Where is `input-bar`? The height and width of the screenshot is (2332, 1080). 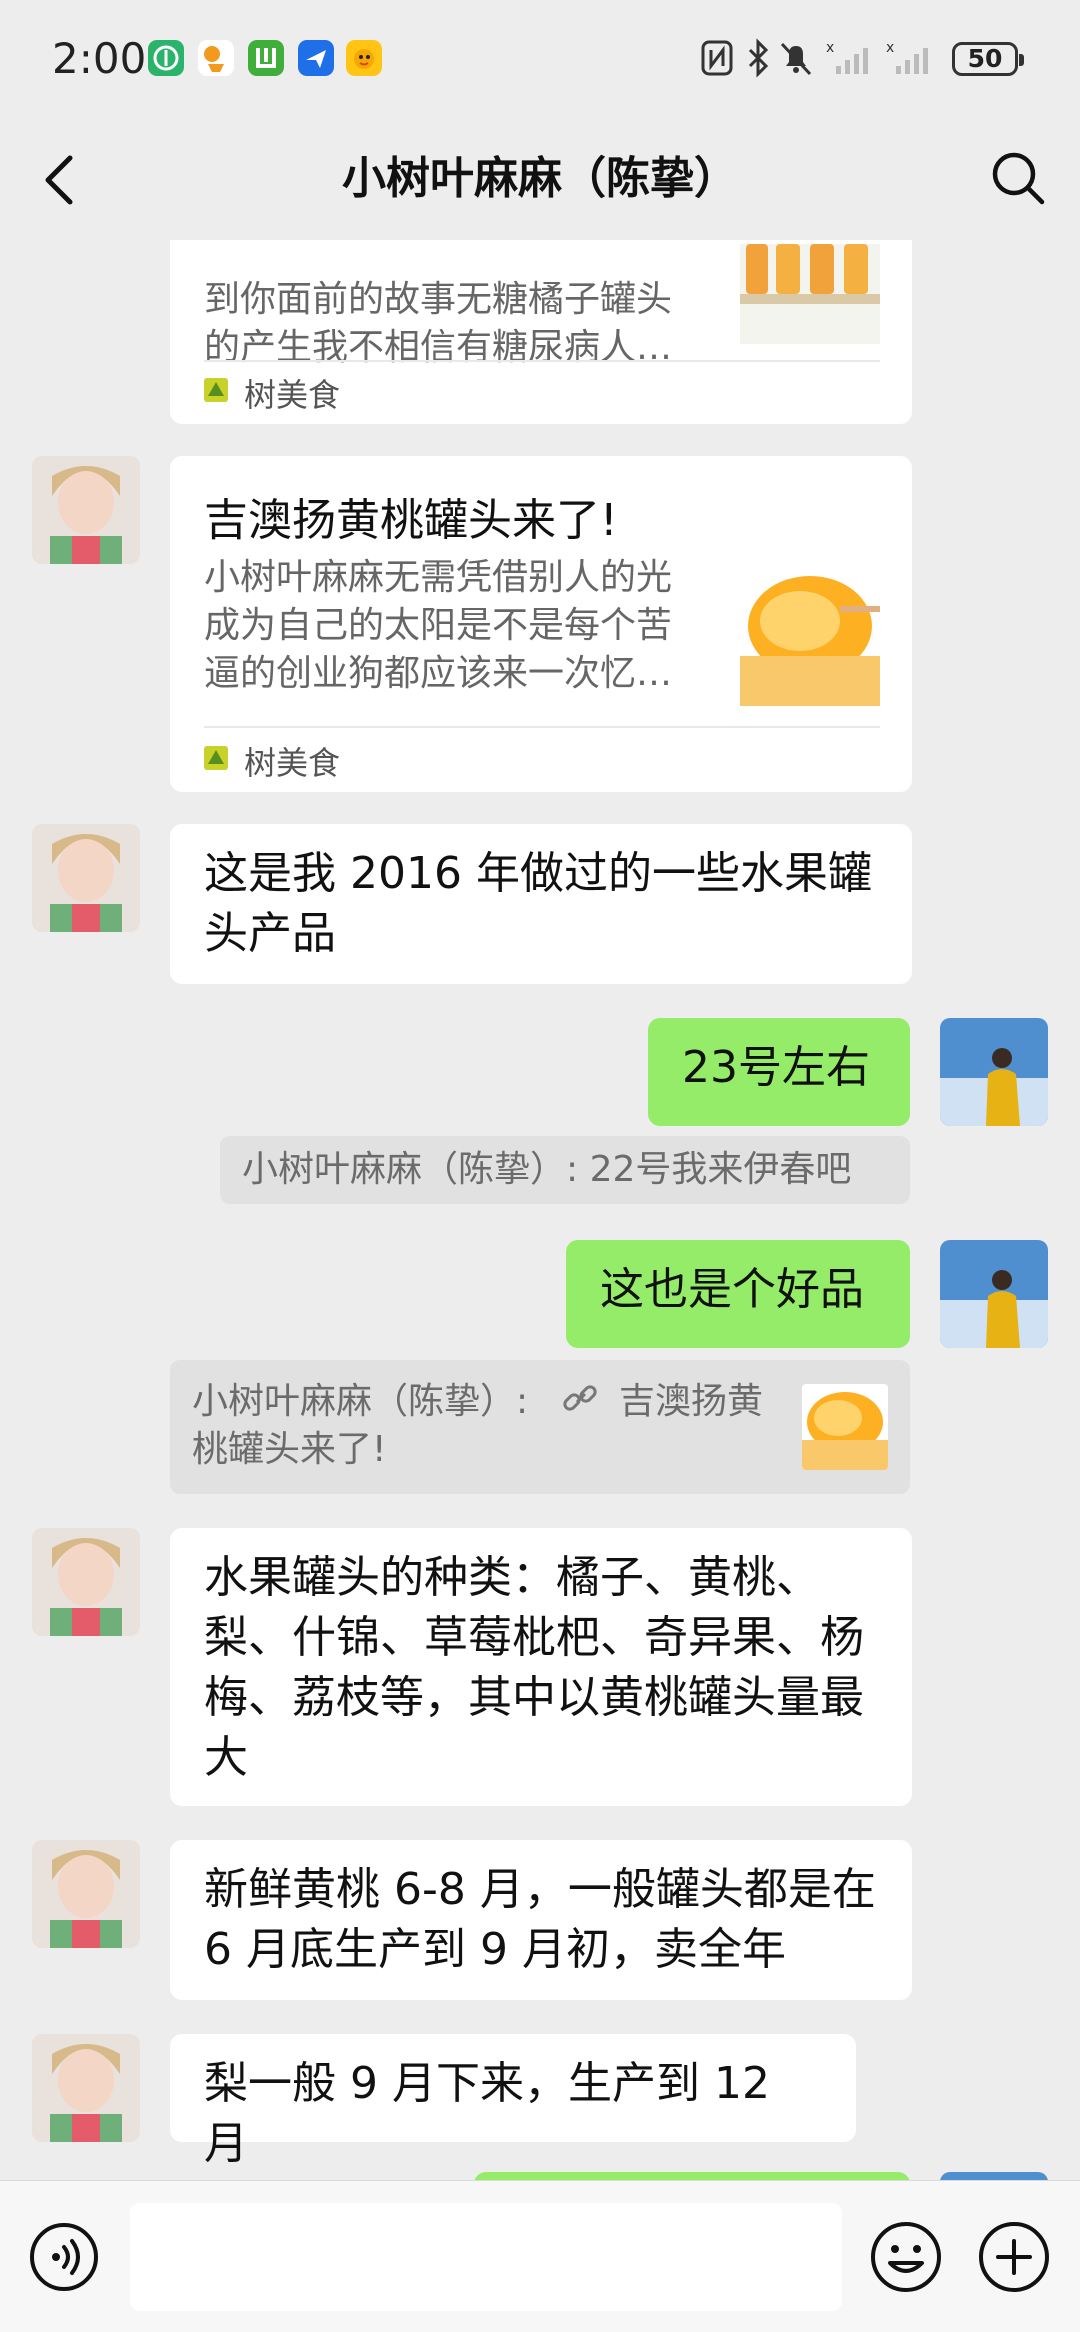 input-bar is located at coordinates (540, 2256).